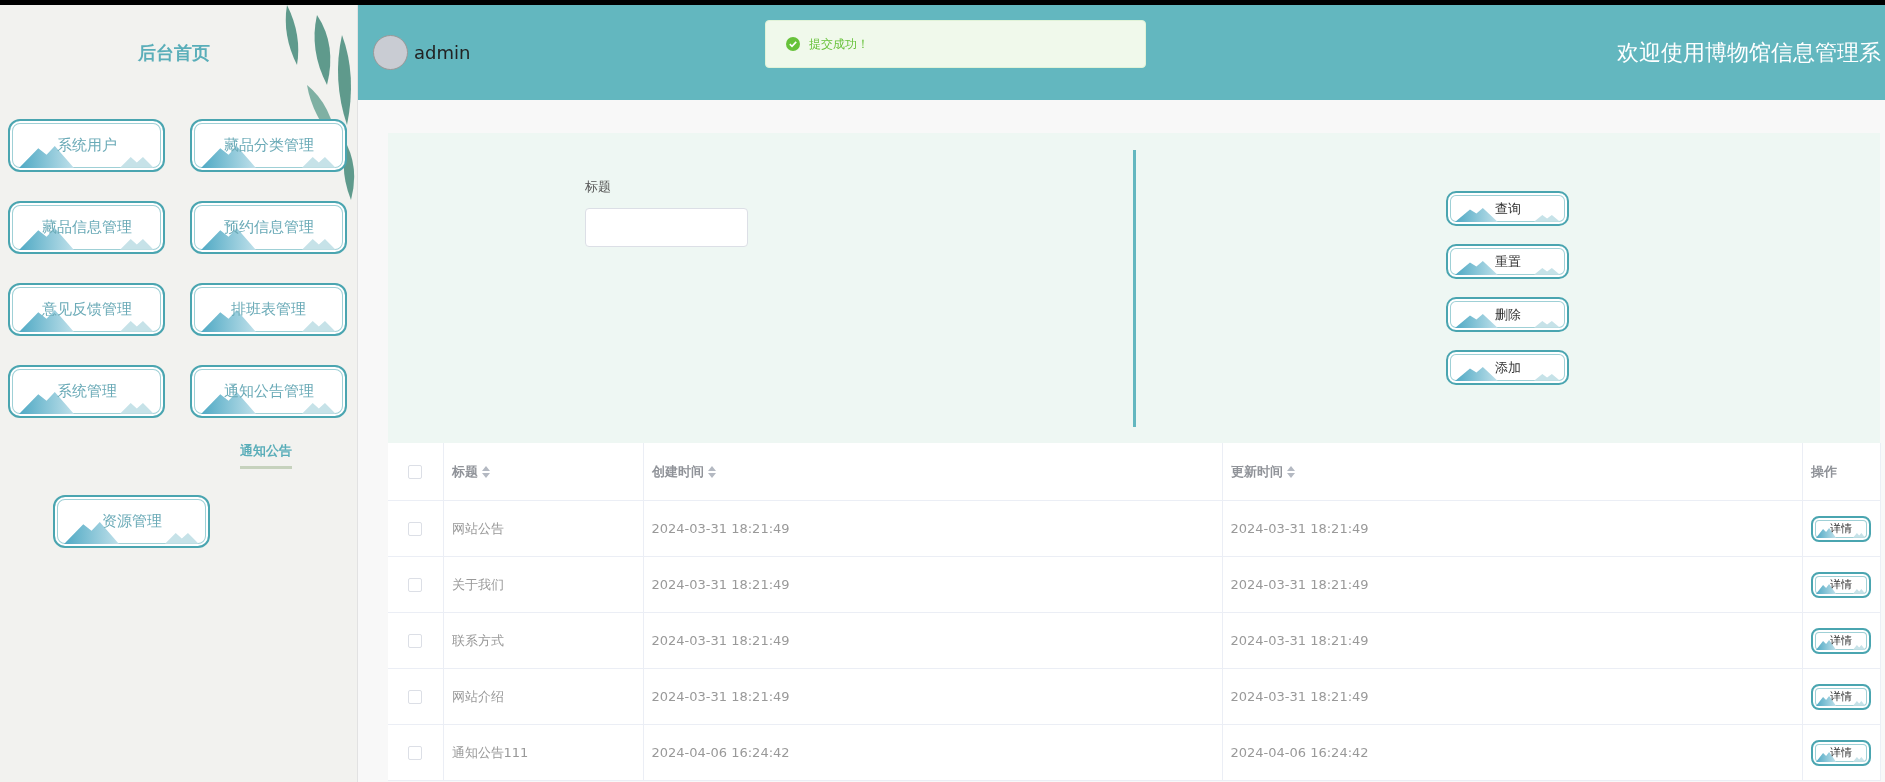 The image size is (1885, 782). Describe the element at coordinates (666, 227) in the screenshot. I see `input-field` at that location.